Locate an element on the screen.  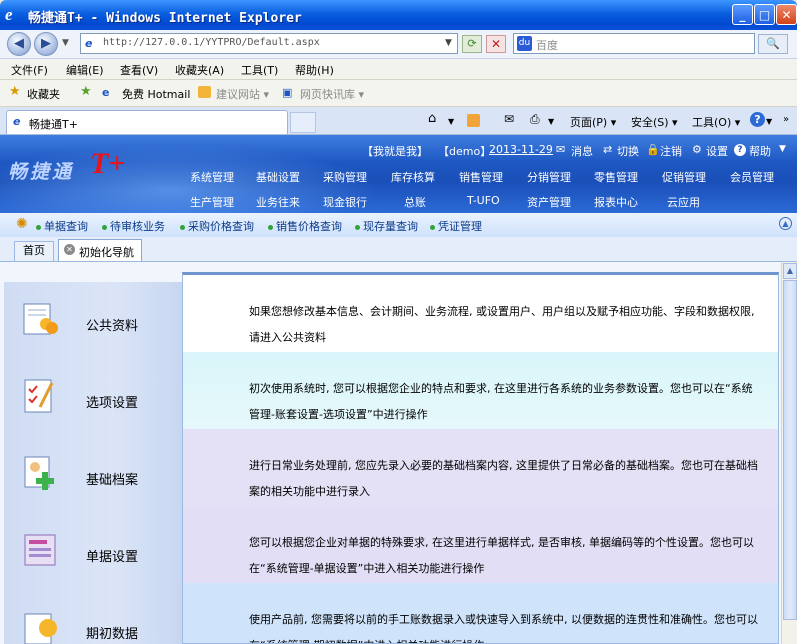
nav-assets: 资产管理 is located at coordinates (549, 202).